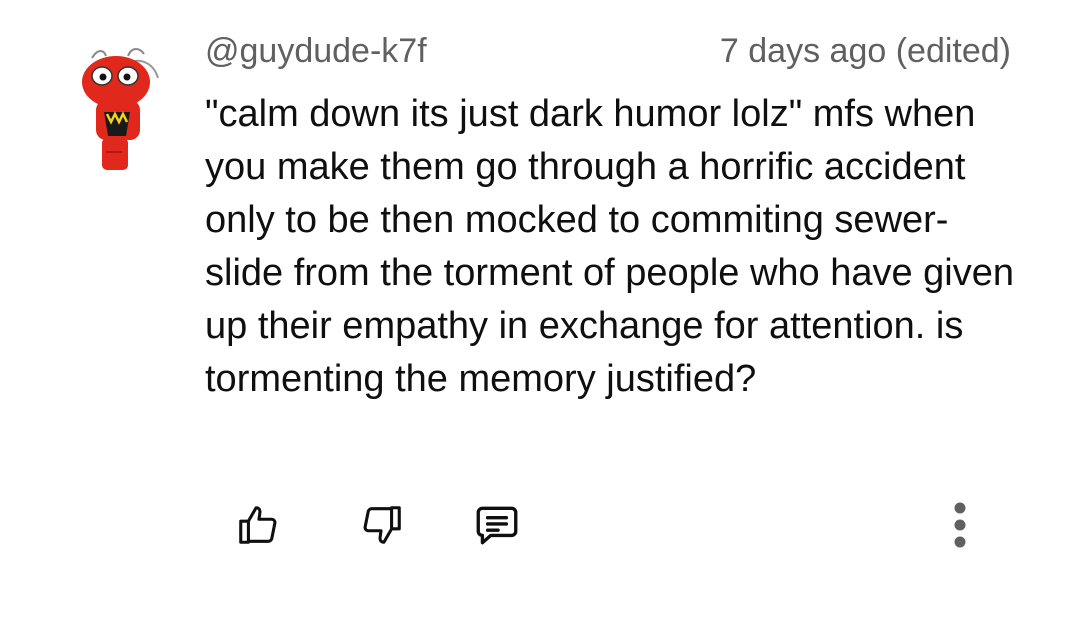 The height and width of the screenshot is (628, 1079). Describe the element at coordinates (608, 54) in the screenshot. I see `comment-header: @guydude-k7f 7 days ago (edited)` at that location.